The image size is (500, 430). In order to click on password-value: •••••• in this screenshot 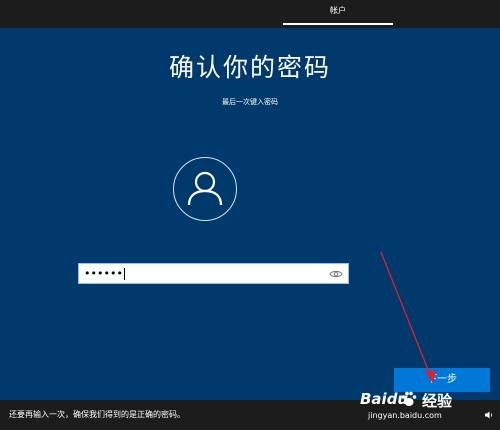, I will do `click(104, 273)`.